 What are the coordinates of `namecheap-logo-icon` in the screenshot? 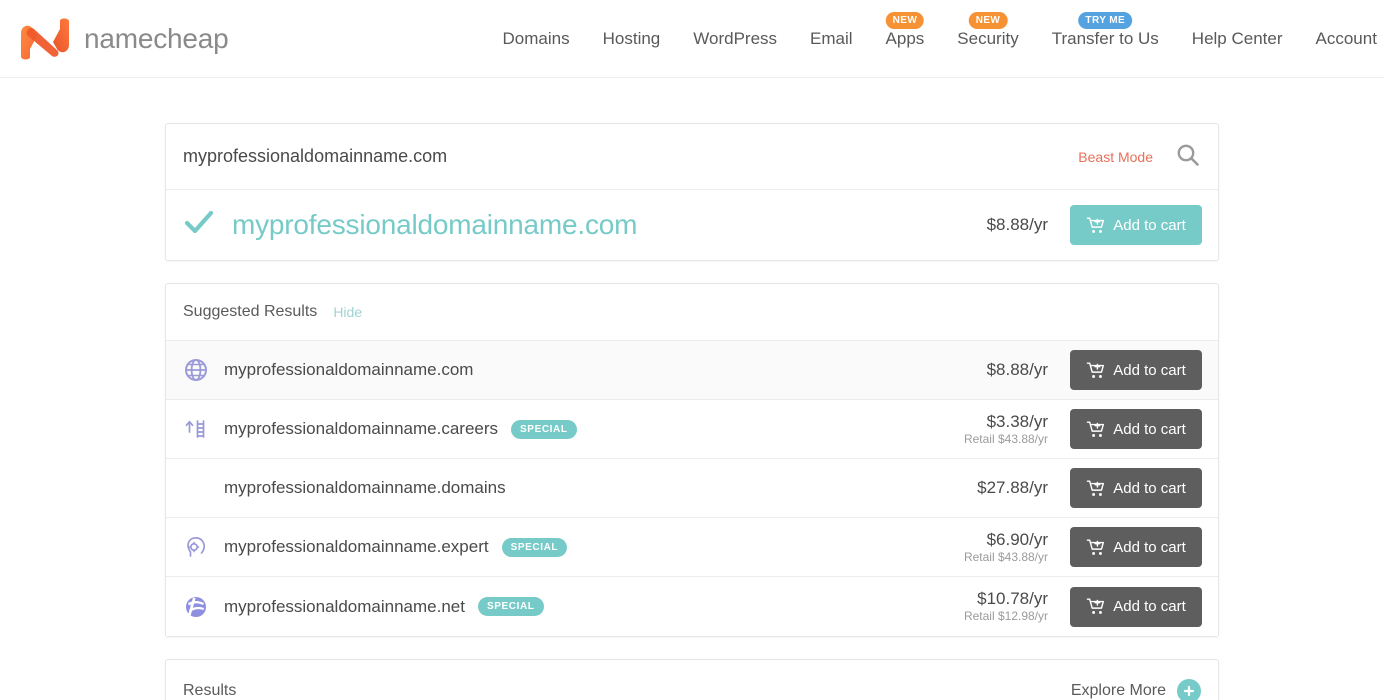 It's located at (45, 39).